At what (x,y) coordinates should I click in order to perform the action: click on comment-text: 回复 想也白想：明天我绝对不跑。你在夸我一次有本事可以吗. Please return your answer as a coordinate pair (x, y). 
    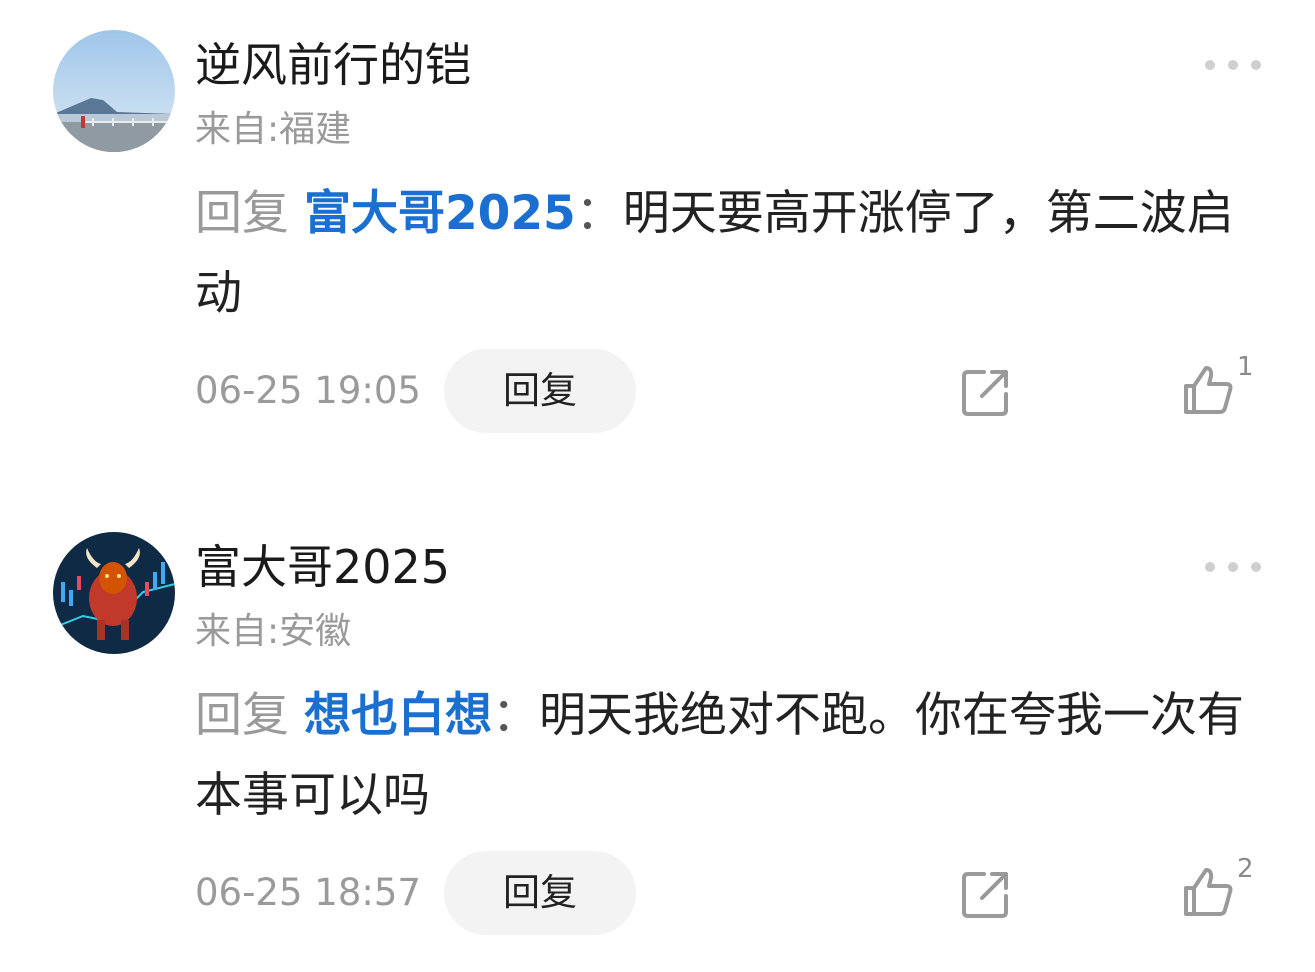
    Looking at the image, I should click on (735, 756).